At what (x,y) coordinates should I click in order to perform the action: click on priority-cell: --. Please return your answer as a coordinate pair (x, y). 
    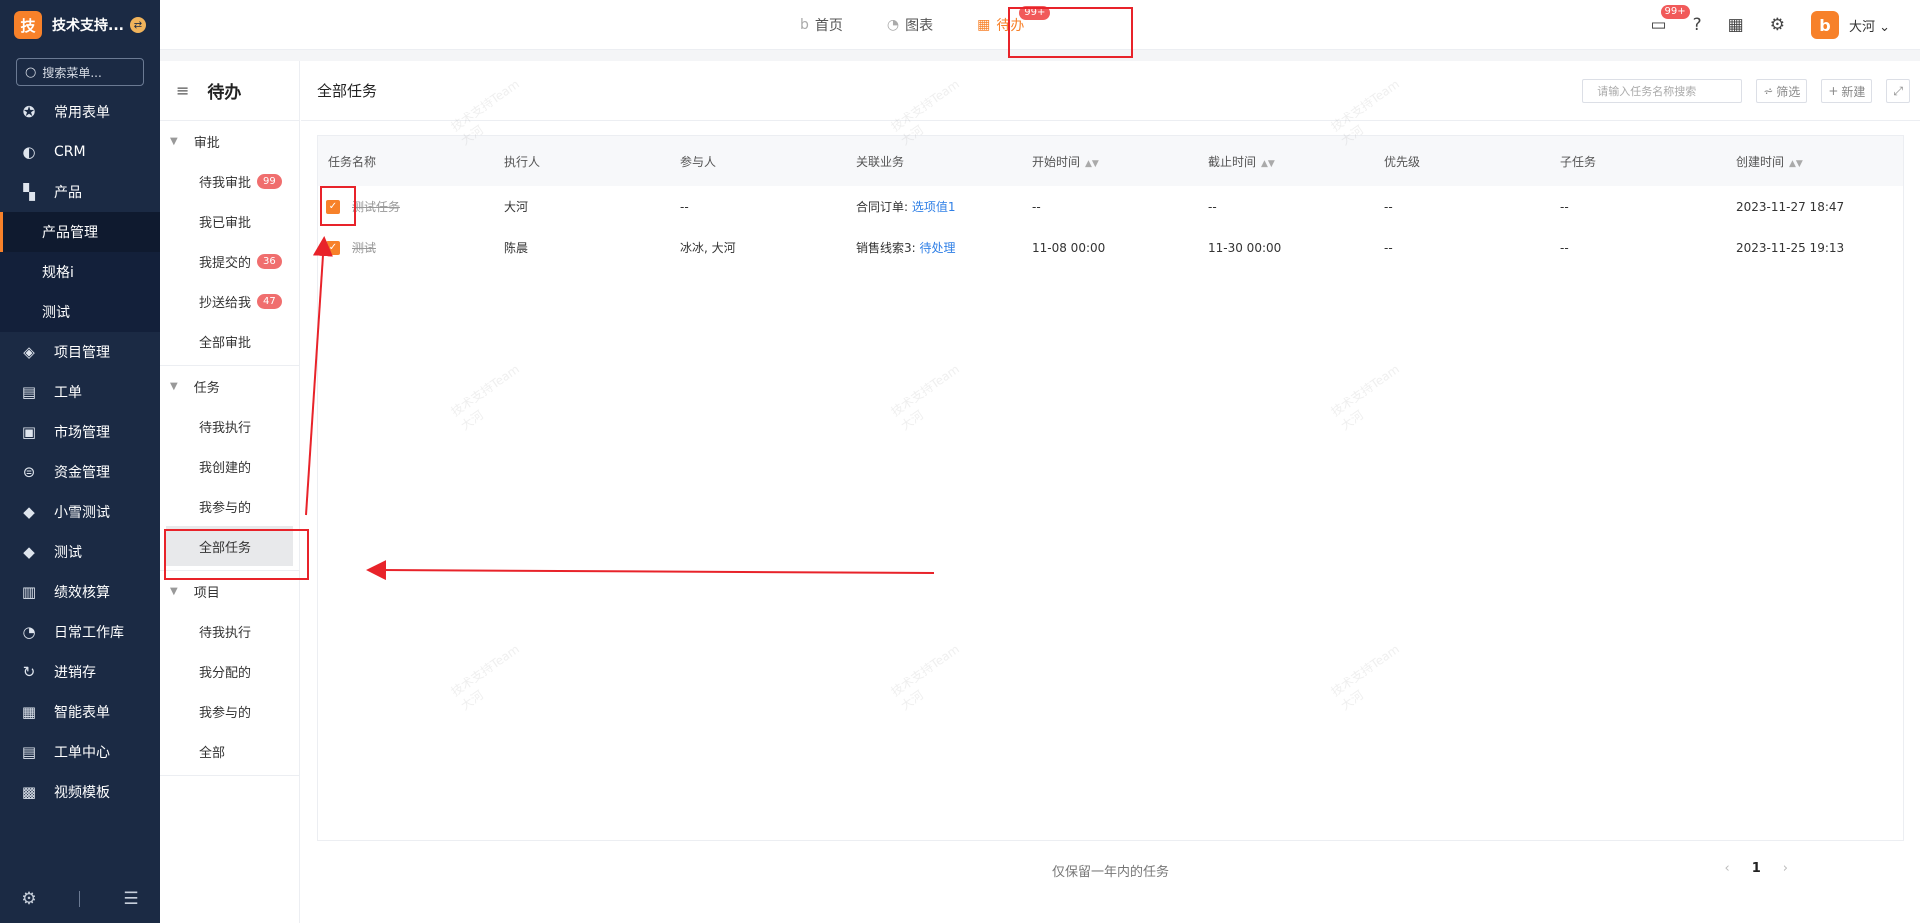
    Looking at the image, I should click on (1388, 247).